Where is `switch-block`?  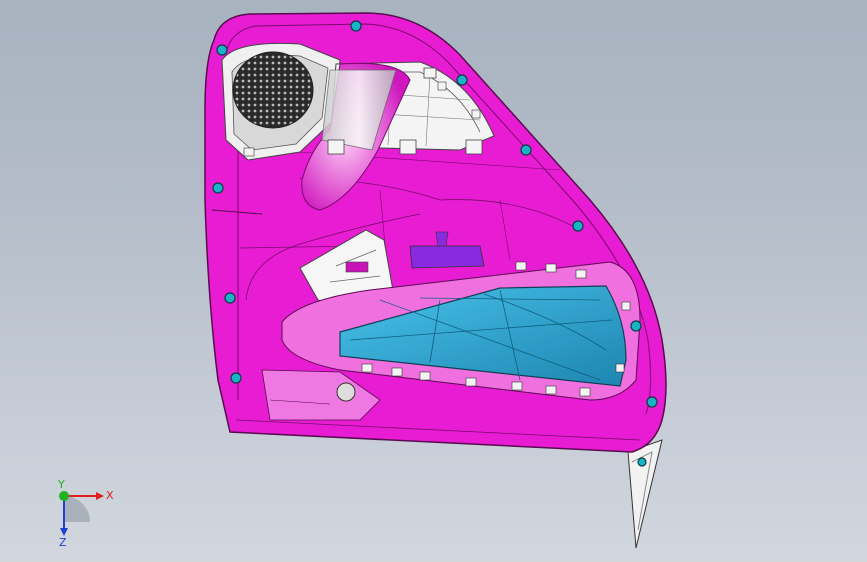 switch-block is located at coordinates (447, 257).